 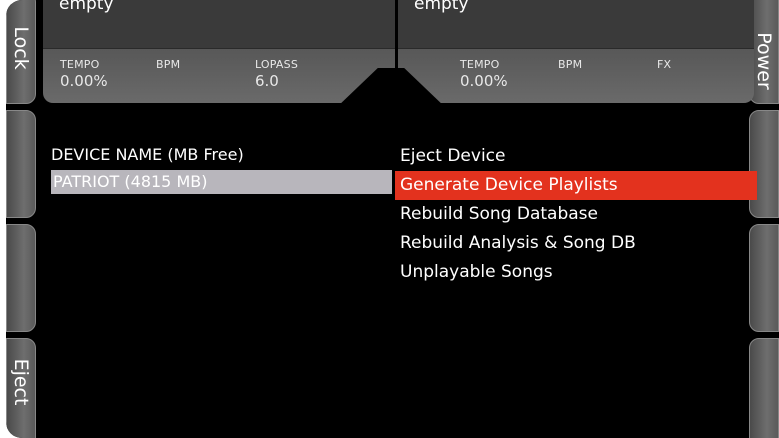 What do you see at coordinates (267, 81) in the screenshot?
I see `deck-a-lopass-value: 6.0` at bounding box center [267, 81].